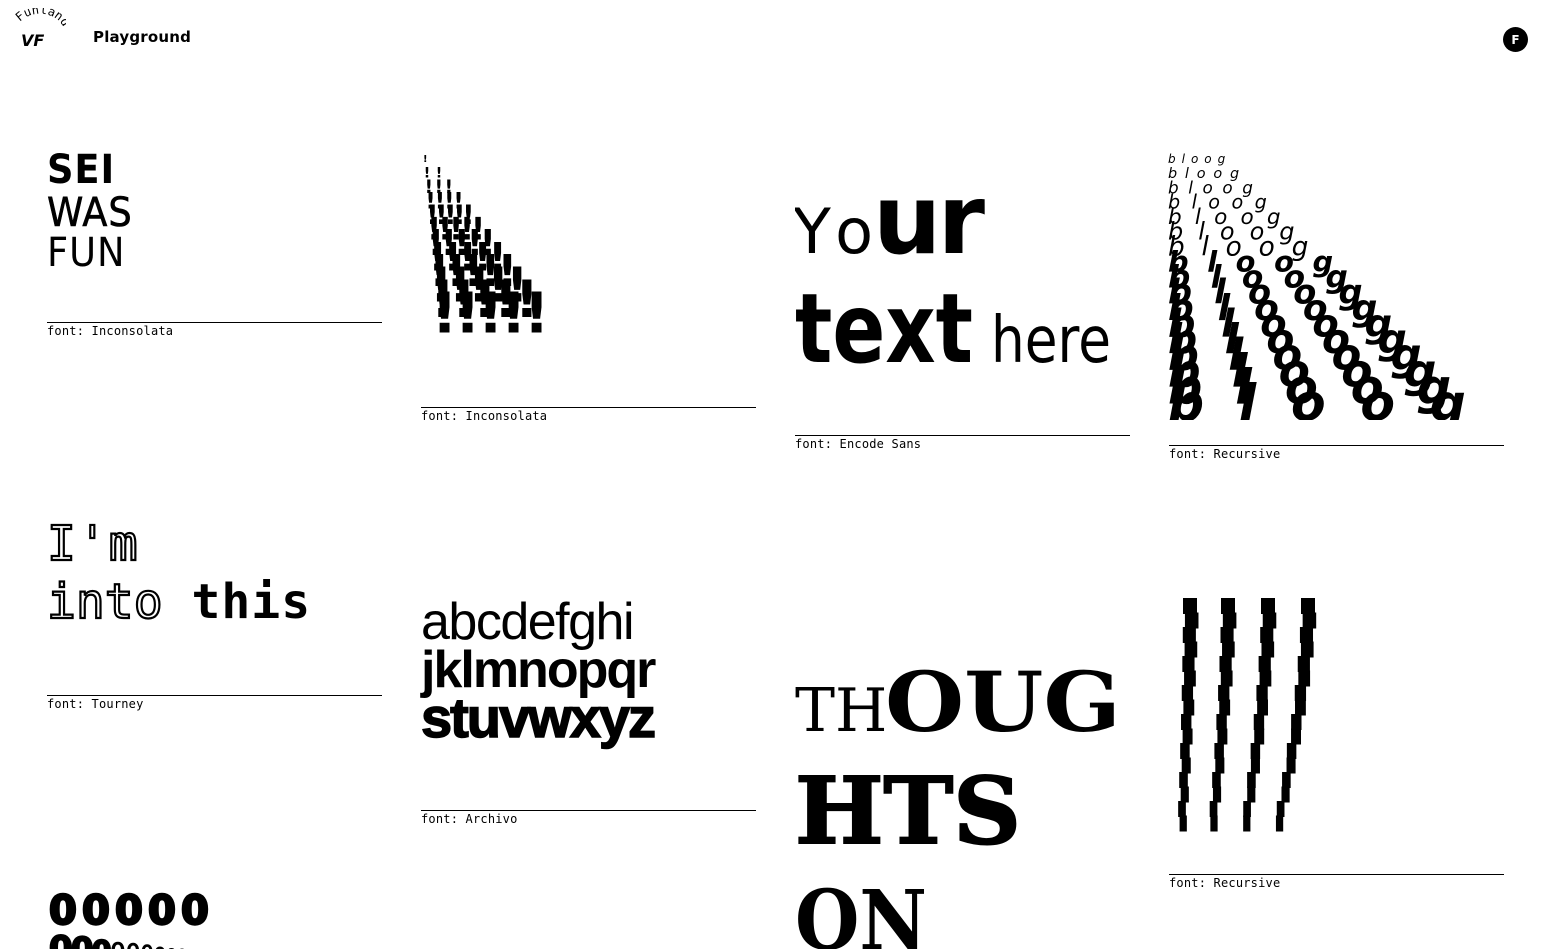  I want to click on your-text-here-art: Your text here, so click(951, 274).